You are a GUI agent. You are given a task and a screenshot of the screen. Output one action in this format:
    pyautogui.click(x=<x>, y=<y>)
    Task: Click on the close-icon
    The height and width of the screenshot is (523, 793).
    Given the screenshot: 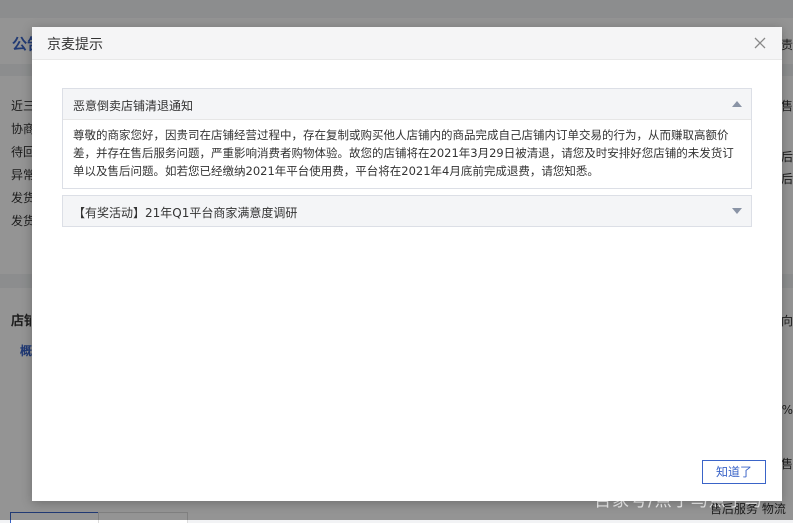 What is the action you would take?
    pyautogui.click(x=760, y=43)
    